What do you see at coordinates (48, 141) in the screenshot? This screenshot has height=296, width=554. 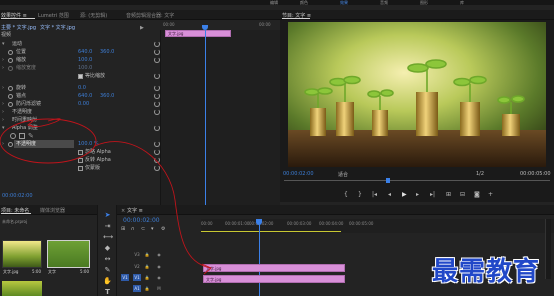 I see `annotation-ellipse` at bounding box center [48, 141].